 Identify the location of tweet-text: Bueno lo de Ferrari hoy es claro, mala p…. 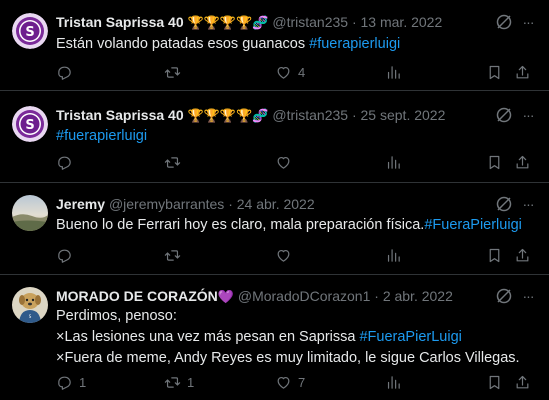
(296, 225).